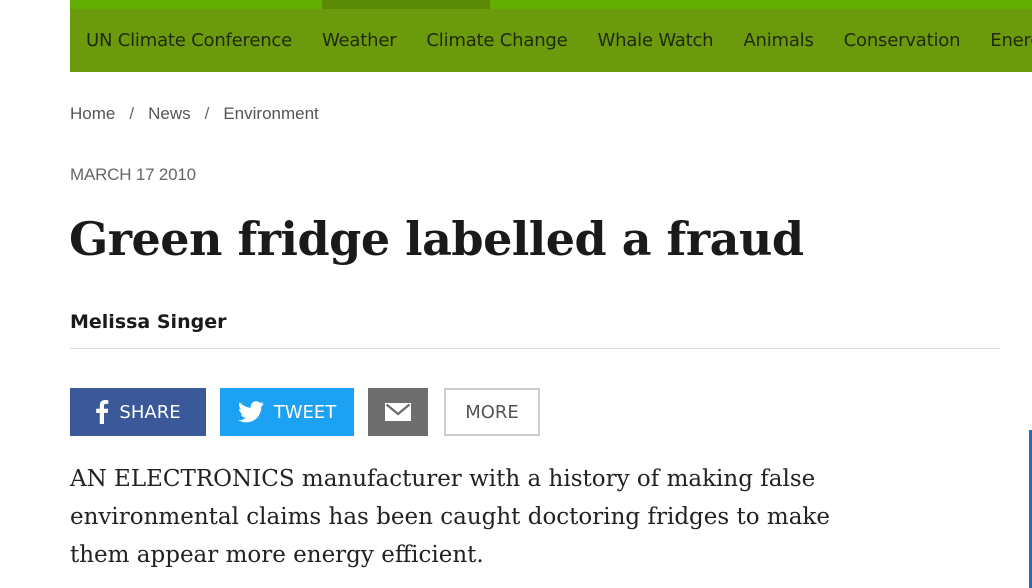 This screenshot has width=1032, height=588. What do you see at coordinates (359, 41) in the screenshot?
I see `nav-item-weather: Weather` at bounding box center [359, 41].